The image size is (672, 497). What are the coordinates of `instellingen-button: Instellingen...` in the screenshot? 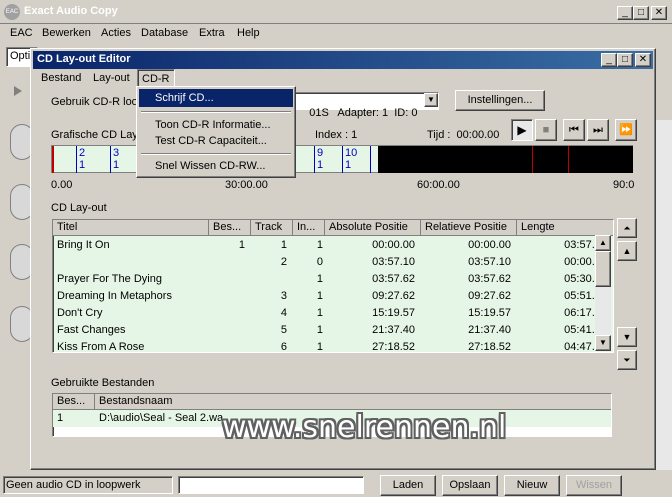 It's located at (500, 100).